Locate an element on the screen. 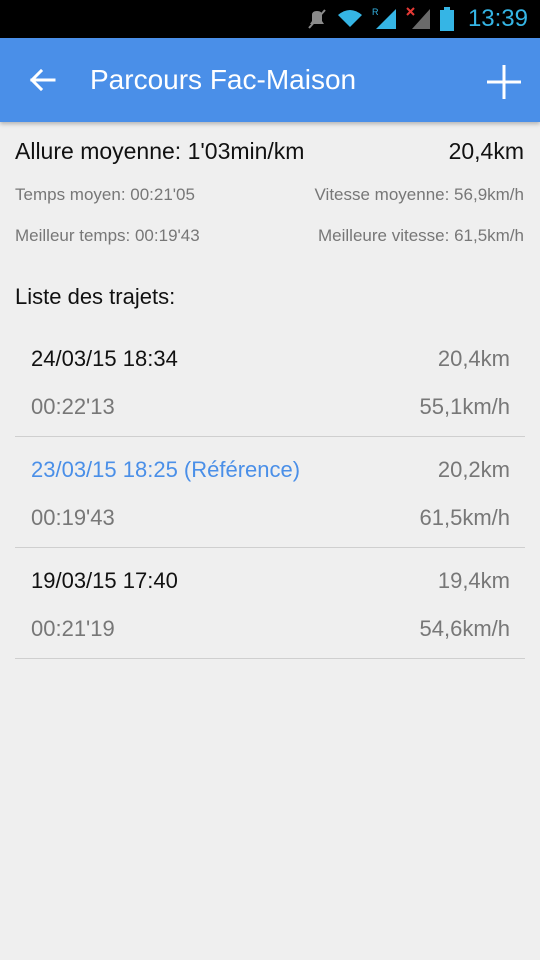  signal-no-service-icon is located at coordinates (418, 18).